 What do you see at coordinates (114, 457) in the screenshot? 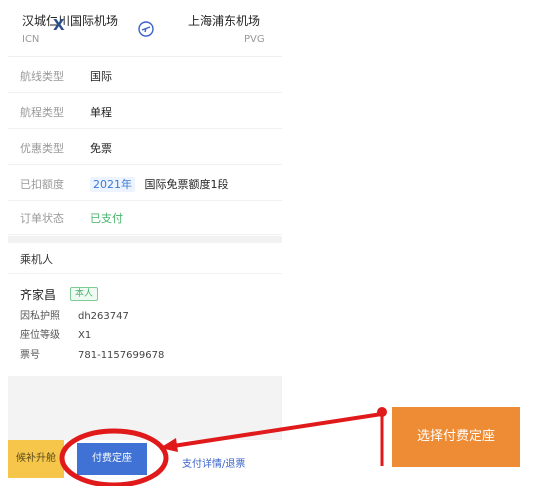
I see `highlight-circle` at bounding box center [114, 457].